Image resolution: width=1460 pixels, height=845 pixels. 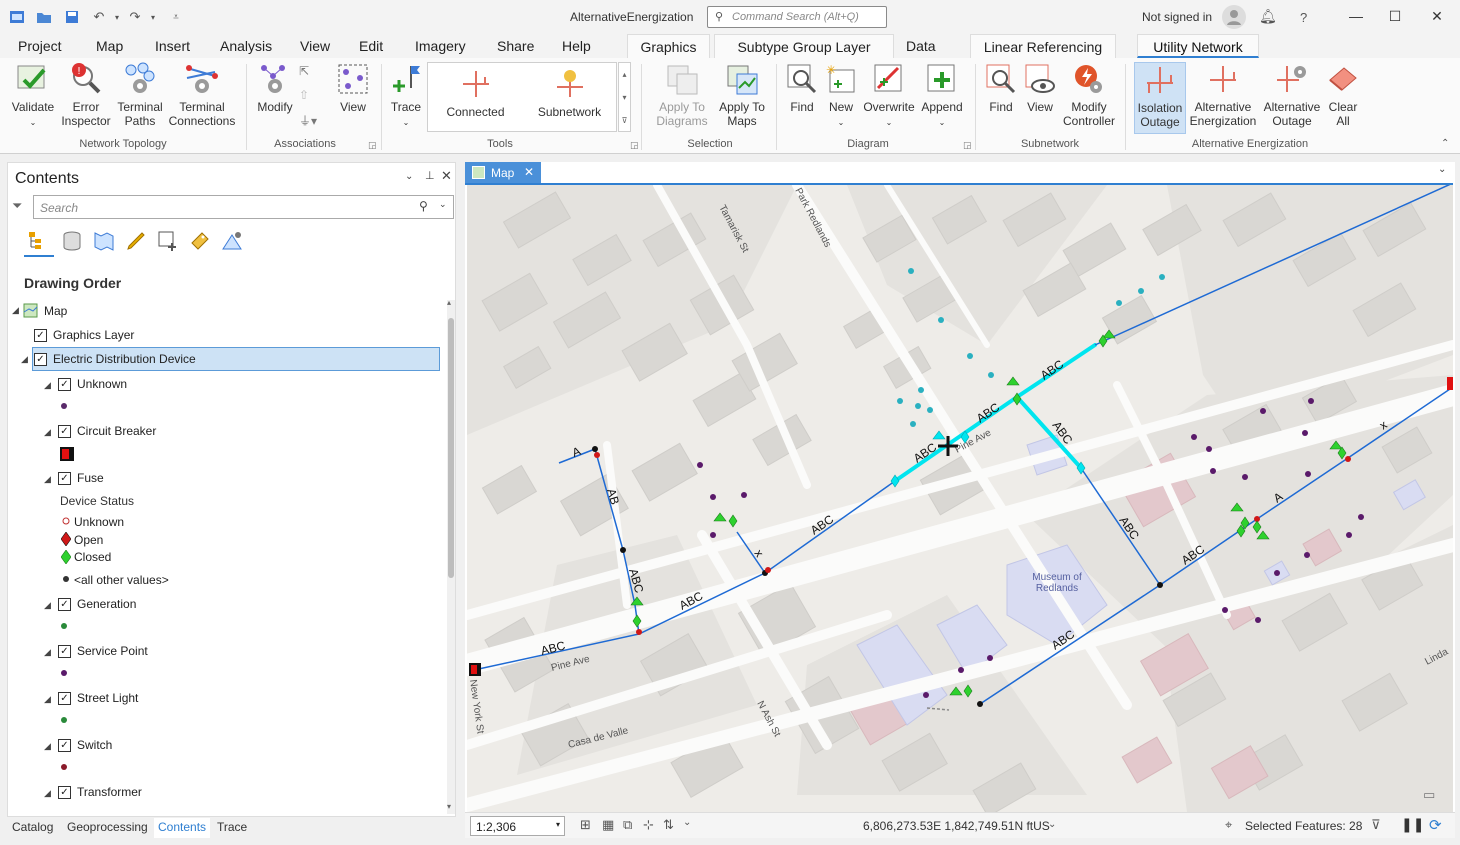 What do you see at coordinates (406, 96) in the screenshot?
I see `trace-button: Trace ⌄` at bounding box center [406, 96].